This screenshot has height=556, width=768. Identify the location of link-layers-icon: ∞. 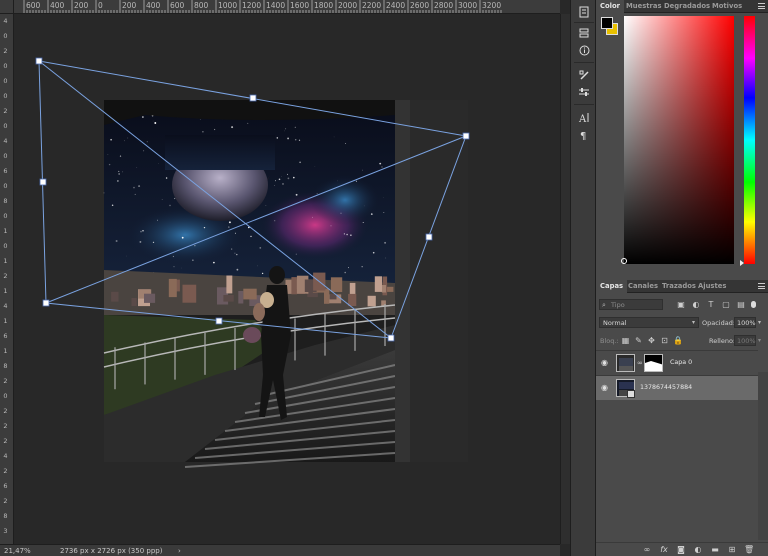
(647, 550).